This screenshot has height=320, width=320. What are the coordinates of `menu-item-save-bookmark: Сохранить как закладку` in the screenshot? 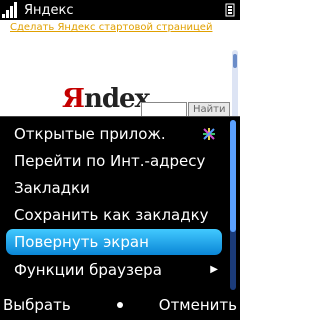 It's located at (114, 215).